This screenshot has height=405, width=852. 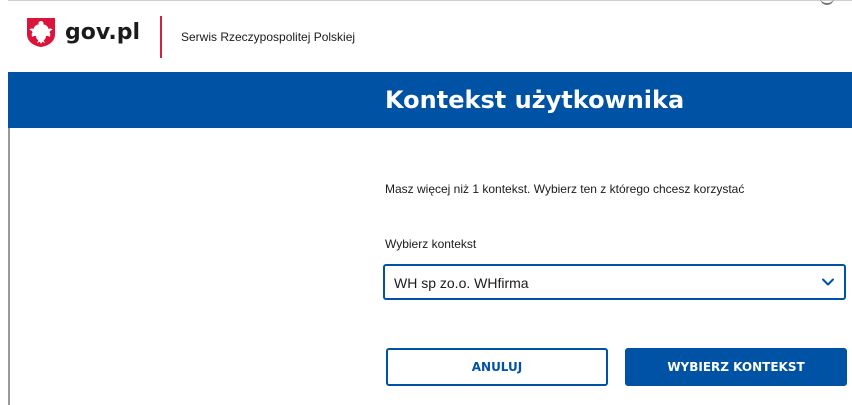 What do you see at coordinates (736, 367) in the screenshot?
I see `choose-context-button: WYBIERZ KONTEKST` at bounding box center [736, 367].